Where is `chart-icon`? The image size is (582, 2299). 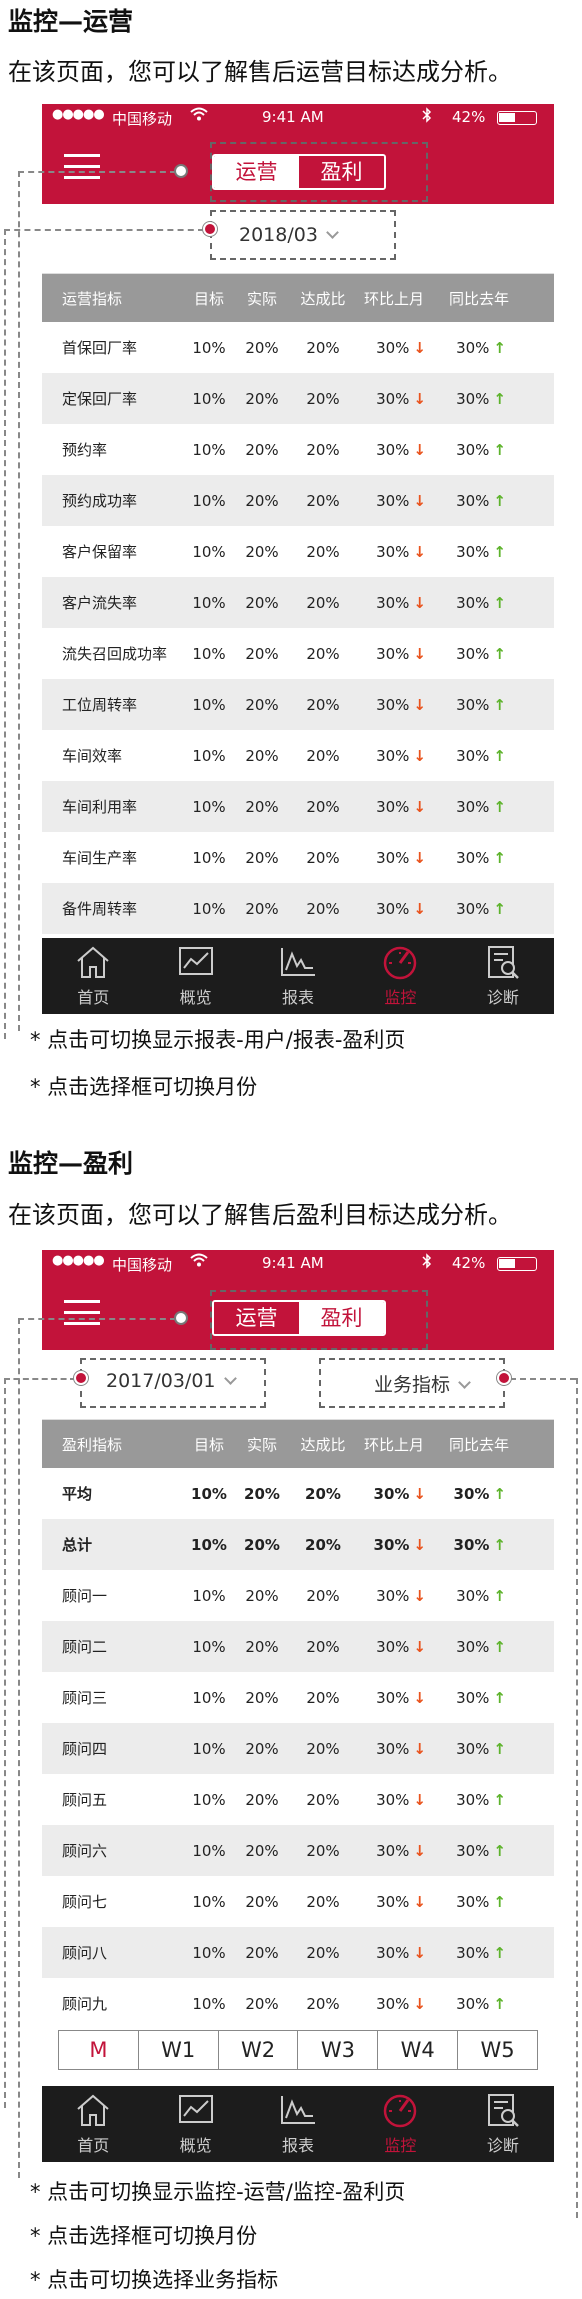 chart-icon is located at coordinates (195, 2110).